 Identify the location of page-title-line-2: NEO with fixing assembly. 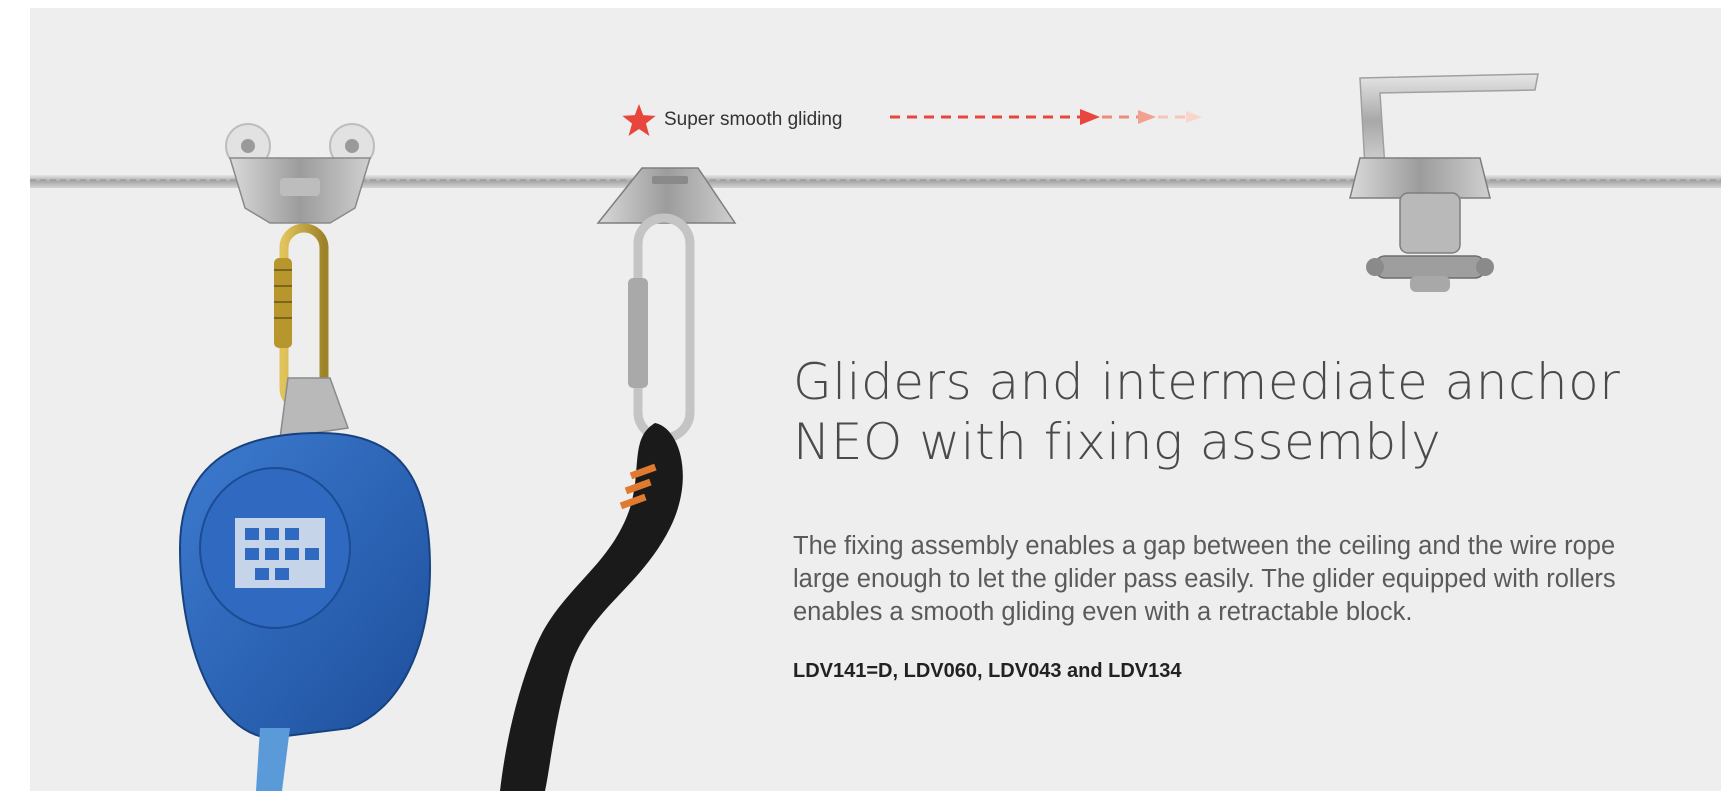
(1117, 442).